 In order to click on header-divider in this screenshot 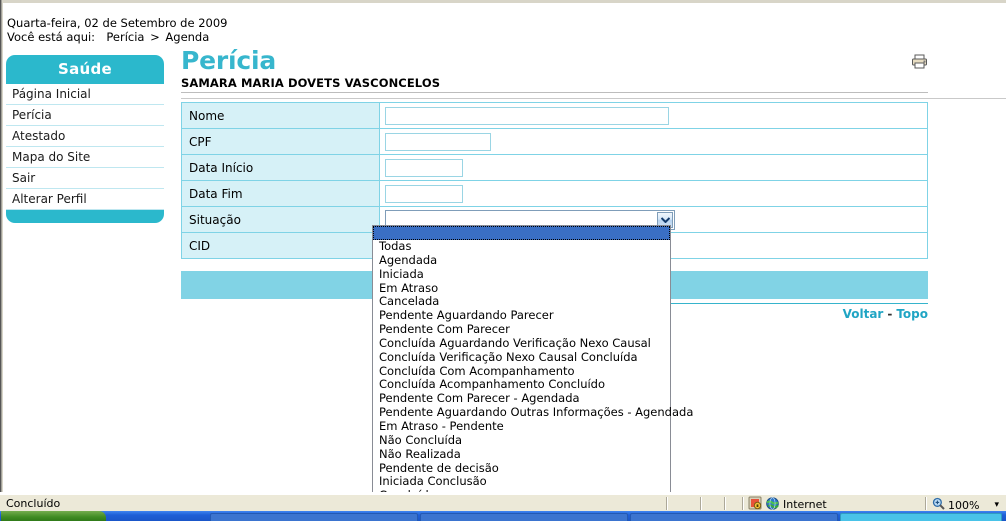, I will do `click(593, 98)`.